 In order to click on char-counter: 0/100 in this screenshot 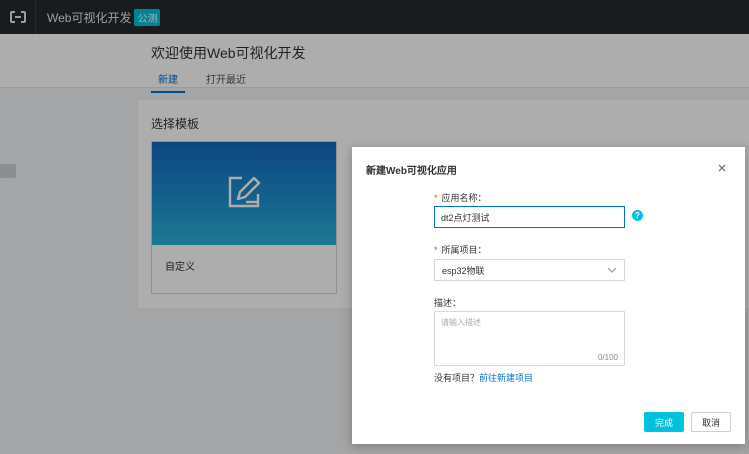, I will do `click(607, 357)`.